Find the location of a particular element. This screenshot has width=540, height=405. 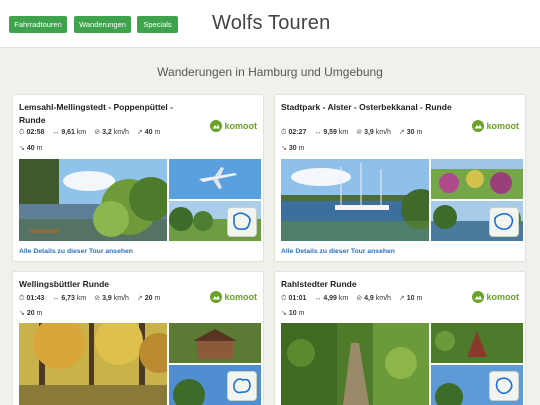

tour-distance: 6,73 is located at coordinates (68, 298).